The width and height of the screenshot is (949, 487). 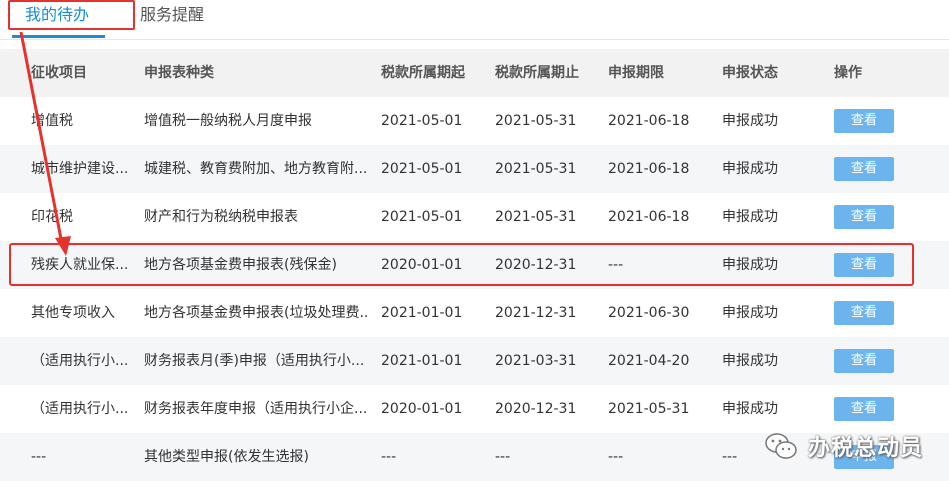 What do you see at coordinates (536, 361) in the screenshot?
I see `cell-end: 2021-03-31` at bounding box center [536, 361].